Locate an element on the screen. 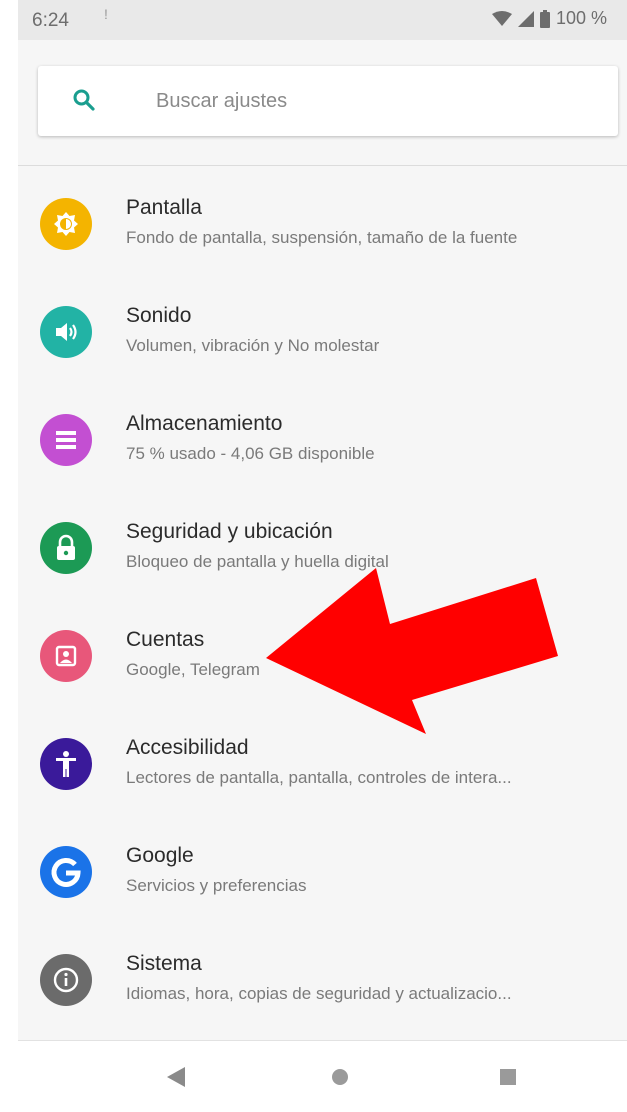  settings-item-google: Google Servicios y preferencias is located at coordinates (322, 868).